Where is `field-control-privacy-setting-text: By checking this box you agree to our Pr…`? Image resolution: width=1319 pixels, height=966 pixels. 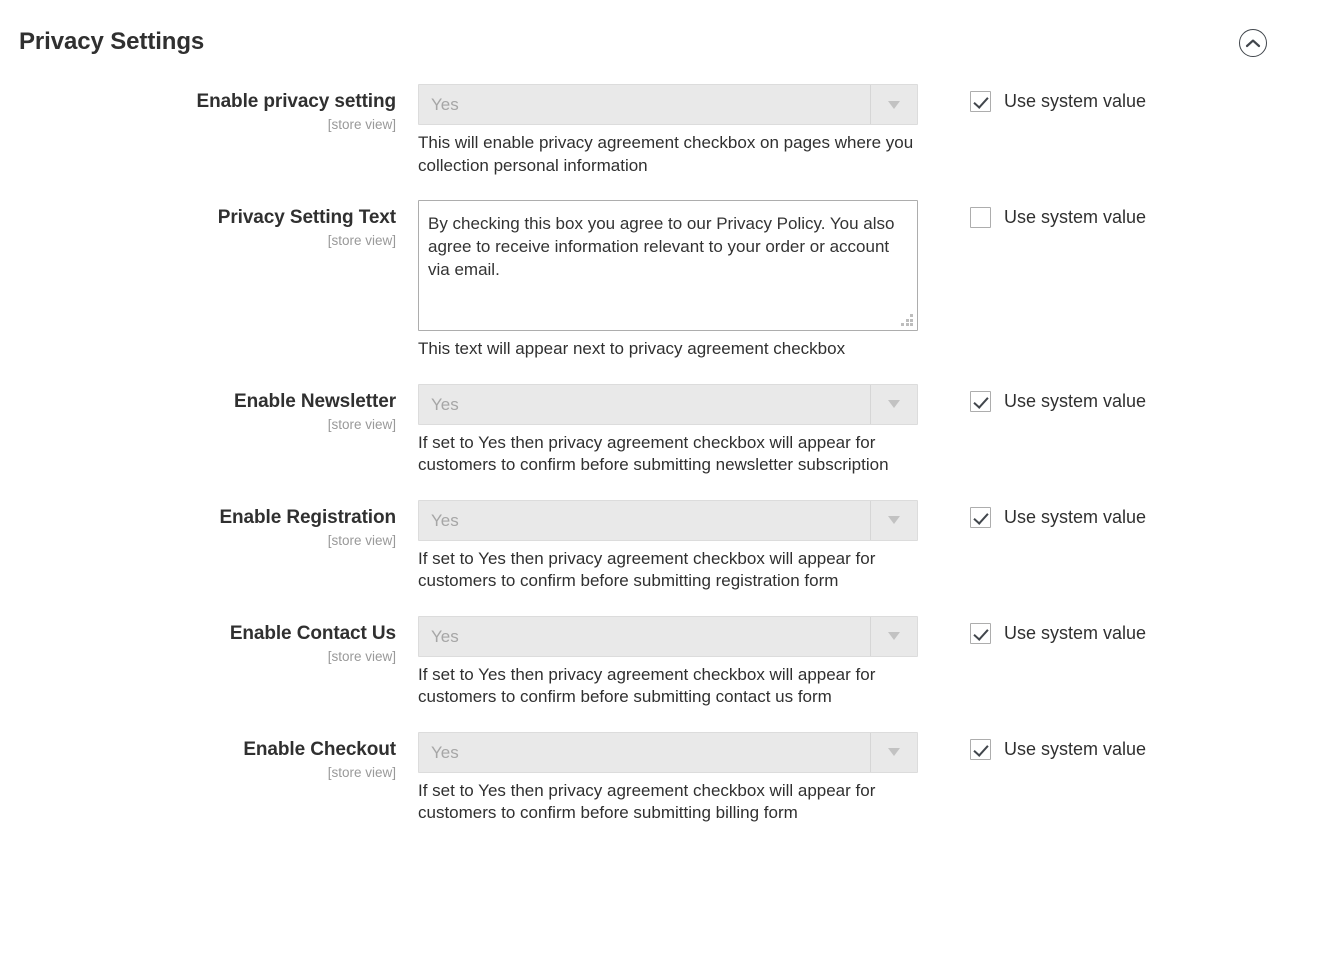
field-control-privacy-setting-text: By checking this box you agree to our Pr… is located at coordinates (669, 280).